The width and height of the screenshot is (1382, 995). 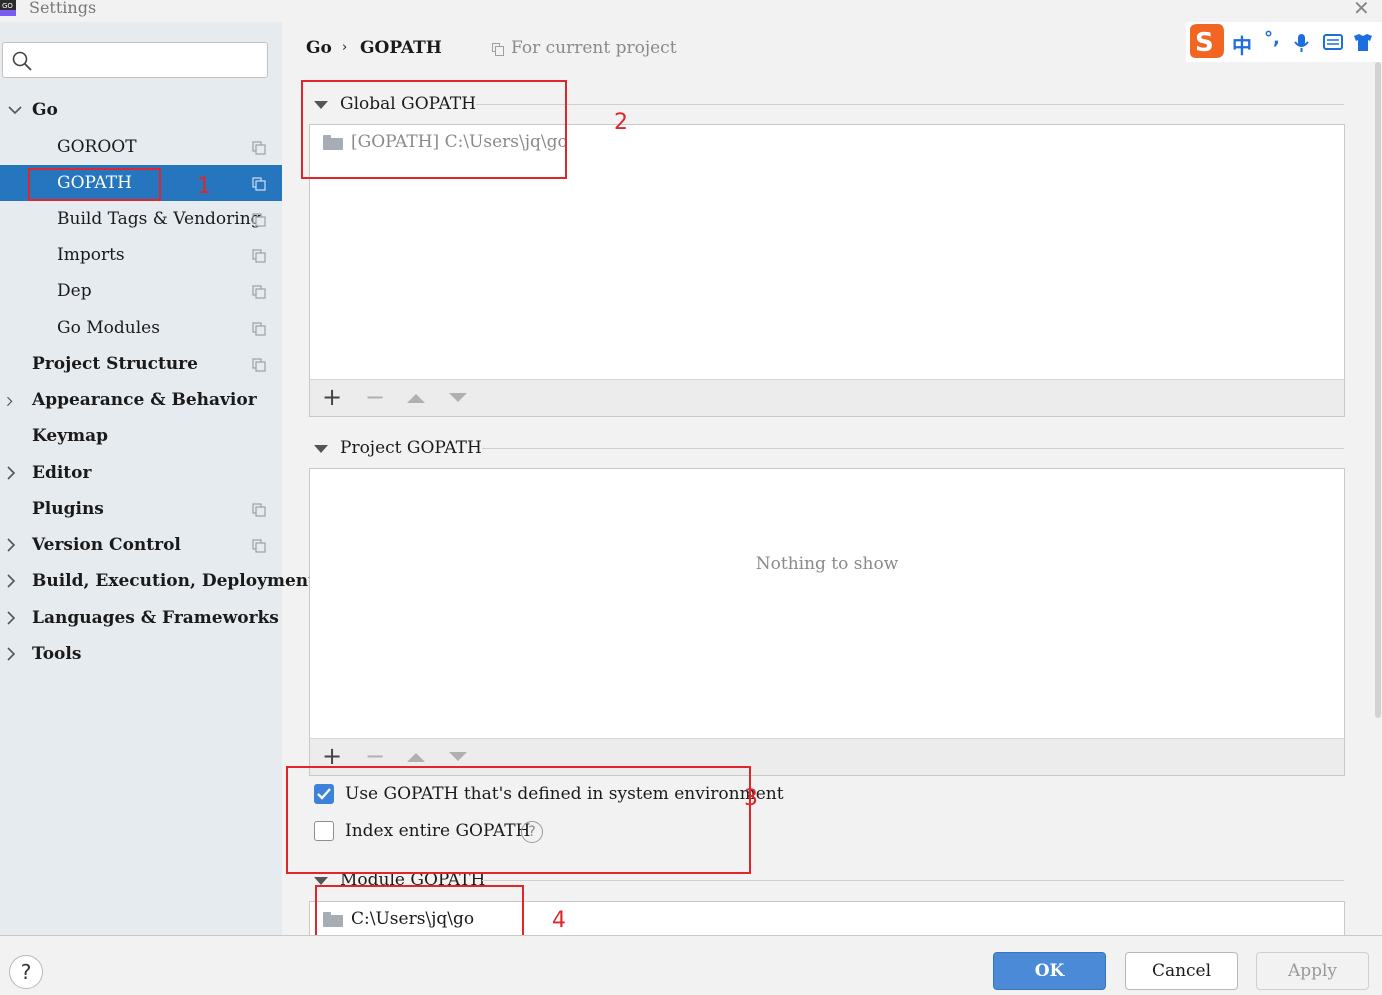 What do you see at coordinates (141, 255) in the screenshot?
I see `sidebar-item-imports: Imports` at bounding box center [141, 255].